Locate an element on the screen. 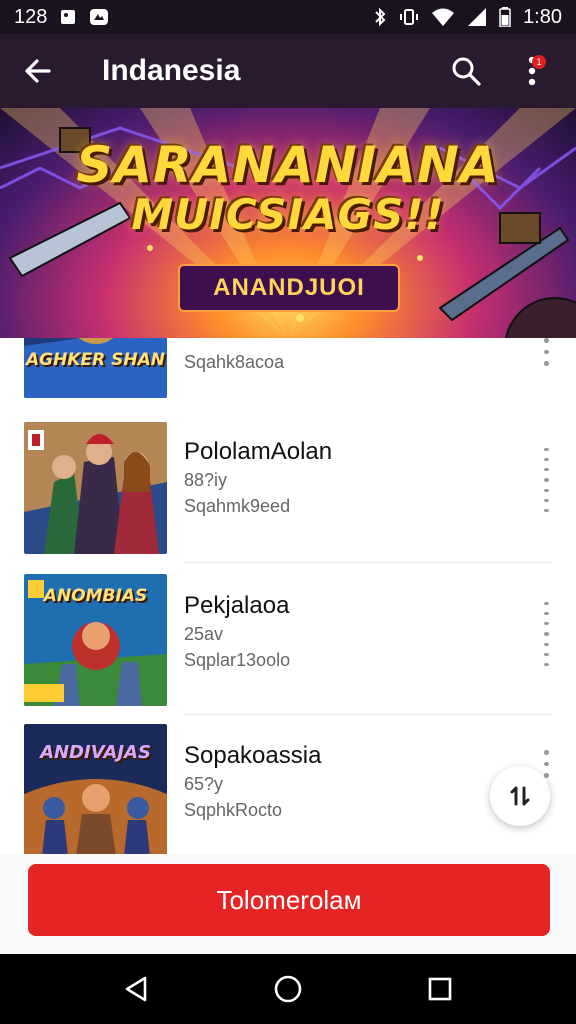 This screenshot has width=576, height=1024. thumbnail-label: ANOMBIAS is located at coordinates (95, 596).